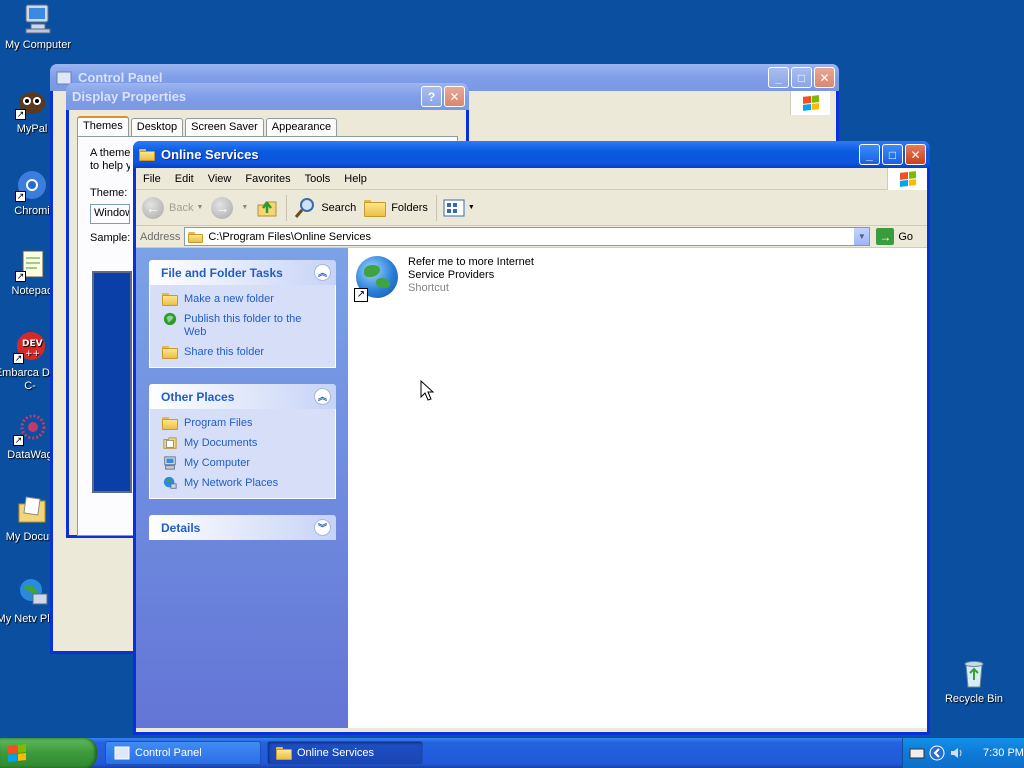 The width and height of the screenshot is (1024, 768). I want to click on task-publish-folder: Publish this folder to the Web, so click(243, 325).